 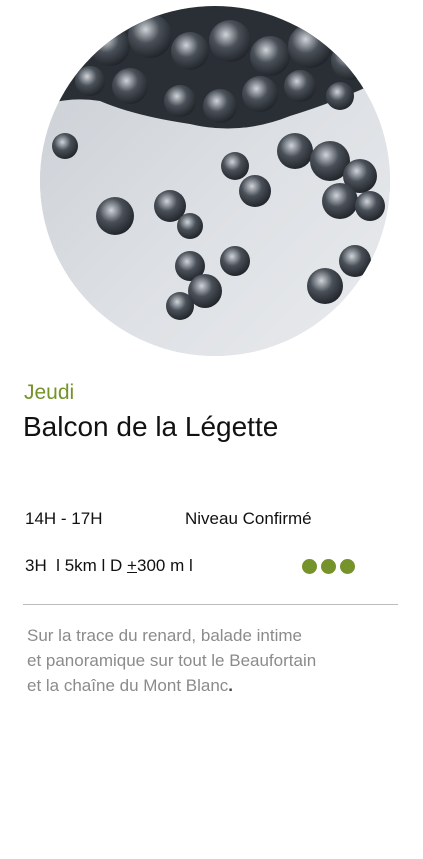 I want to click on description-period: ., so click(x=231, y=685).